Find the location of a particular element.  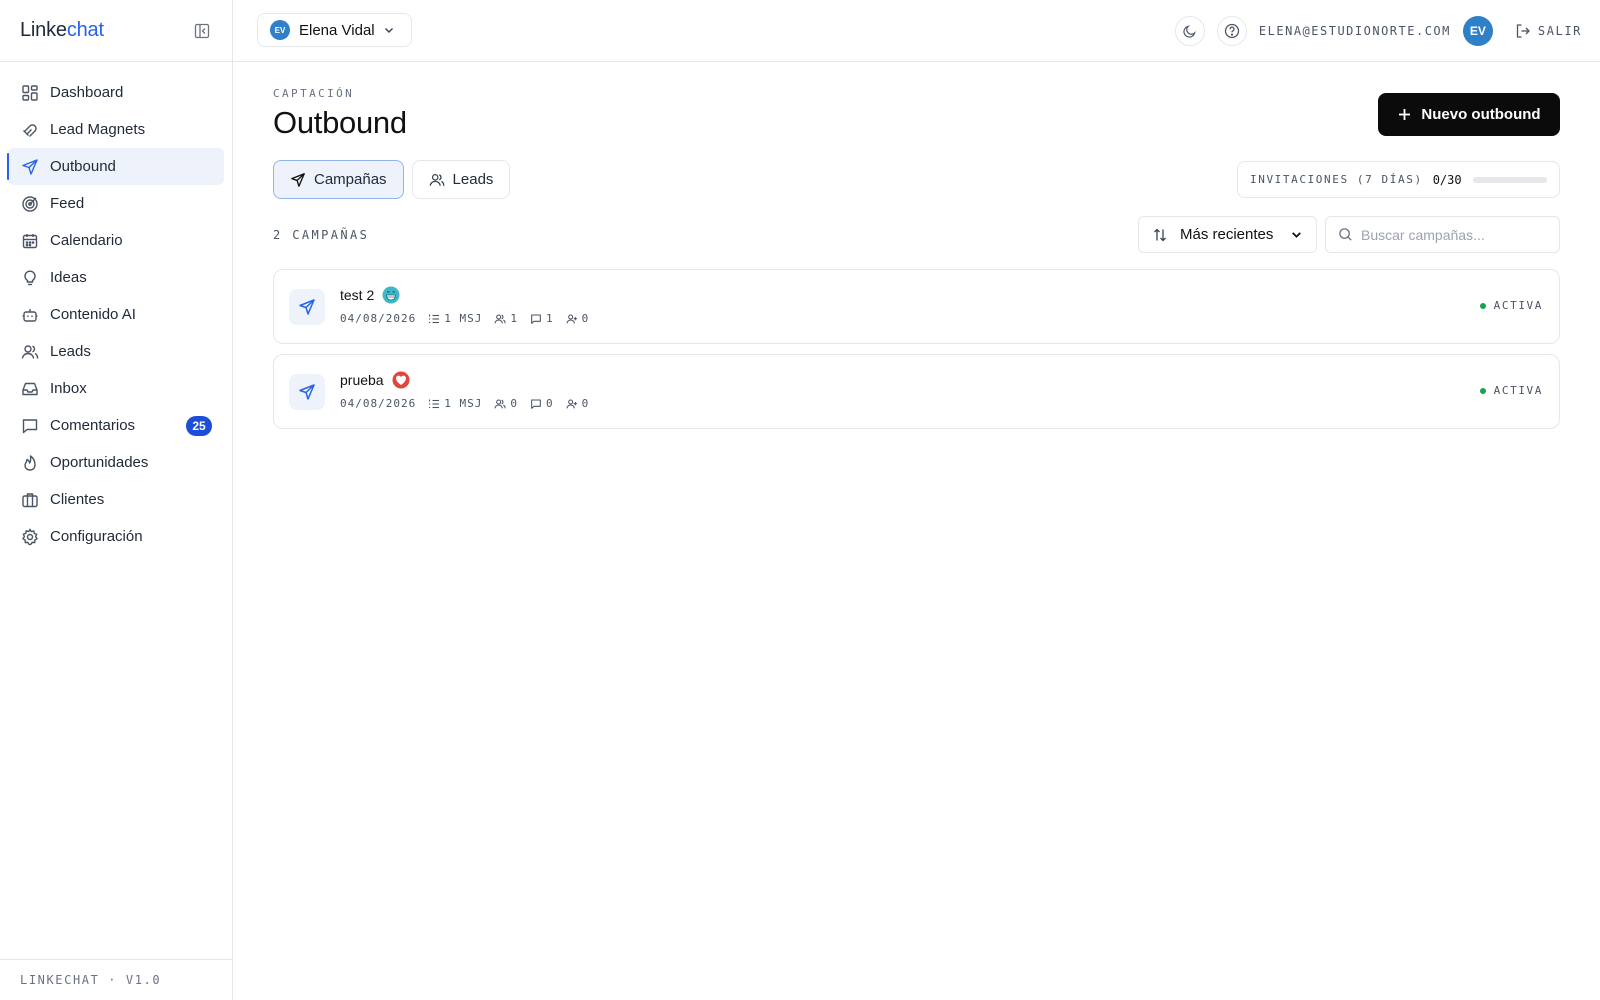

search-input is located at coordinates (1454, 234).